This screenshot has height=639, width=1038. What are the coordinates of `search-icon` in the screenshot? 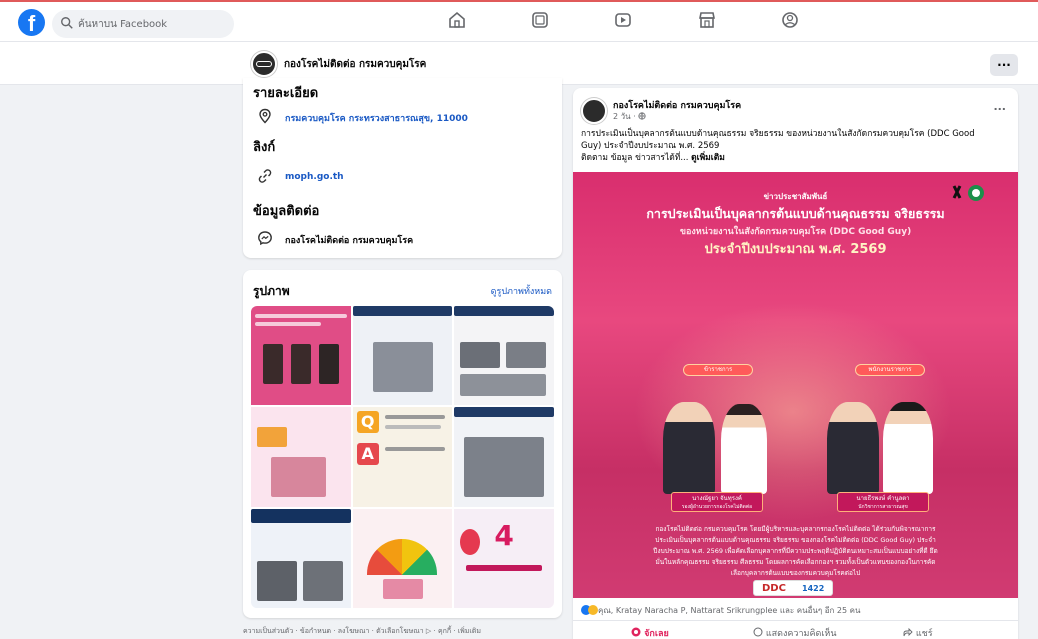 It's located at (67, 23).